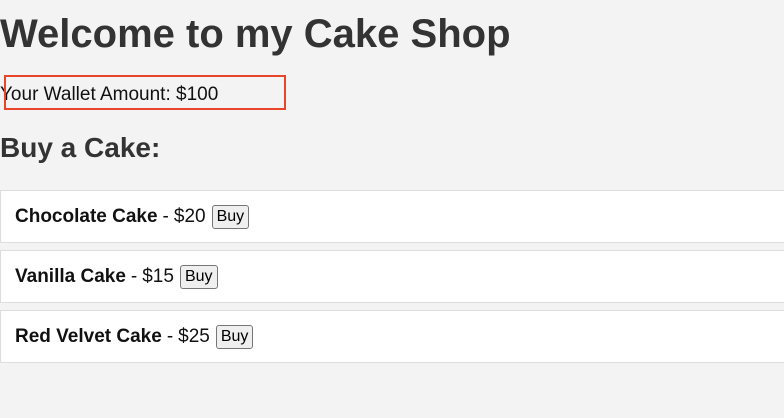 The height and width of the screenshot is (418, 784). Describe the element at coordinates (80, 147) in the screenshot. I see `section-title: Buy a Cake:` at that location.